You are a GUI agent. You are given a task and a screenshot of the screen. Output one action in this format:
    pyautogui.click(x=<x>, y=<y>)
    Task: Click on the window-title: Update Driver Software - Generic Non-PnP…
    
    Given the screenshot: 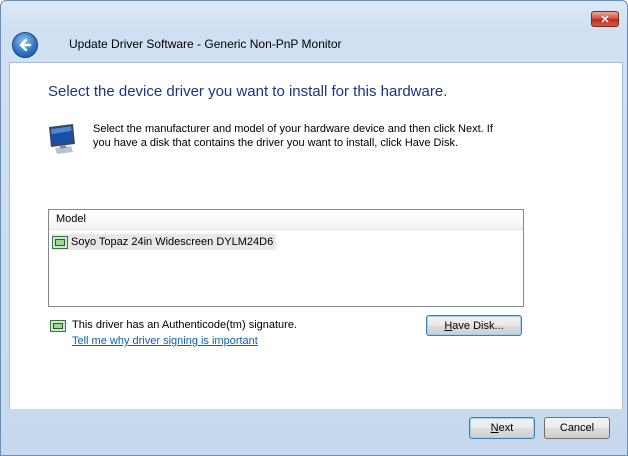 What is the action you would take?
    pyautogui.click(x=205, y=44)
    